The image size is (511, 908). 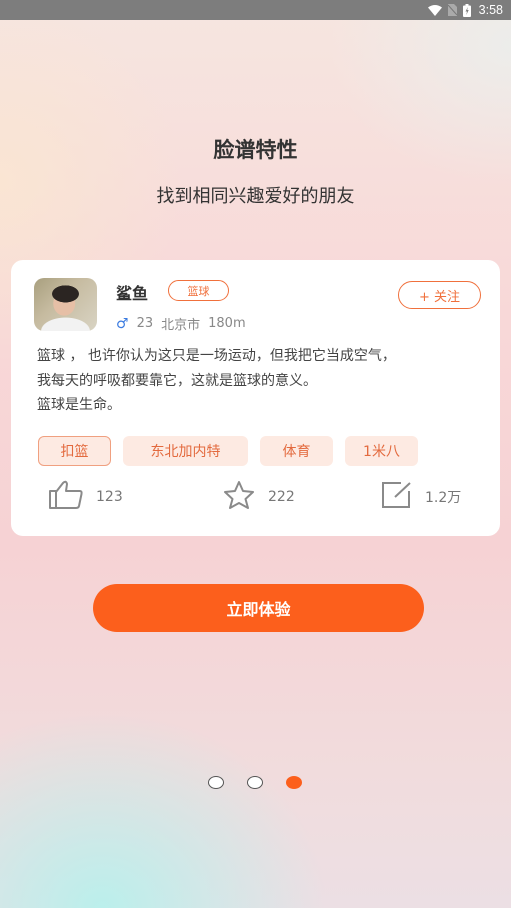 I want to click on comment-button: 1.2万, so click(x=421, y=497).